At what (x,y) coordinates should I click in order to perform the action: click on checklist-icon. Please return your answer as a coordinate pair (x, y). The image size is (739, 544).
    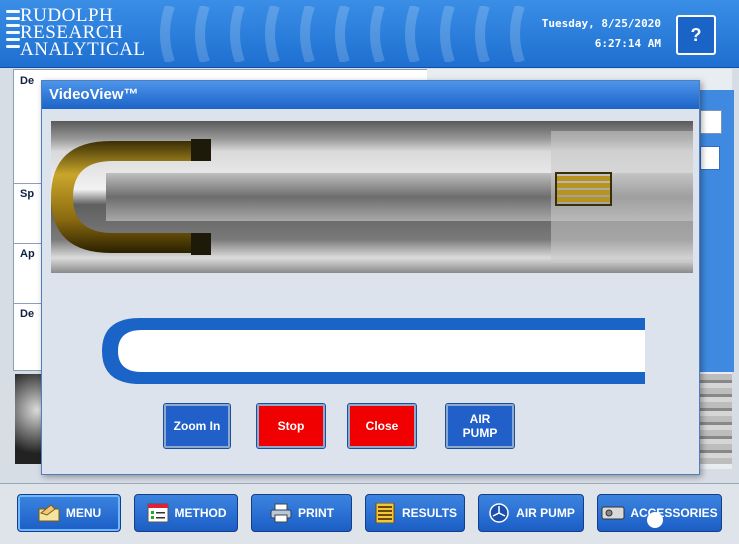
    Looking at the image, I should click on (157, 513).